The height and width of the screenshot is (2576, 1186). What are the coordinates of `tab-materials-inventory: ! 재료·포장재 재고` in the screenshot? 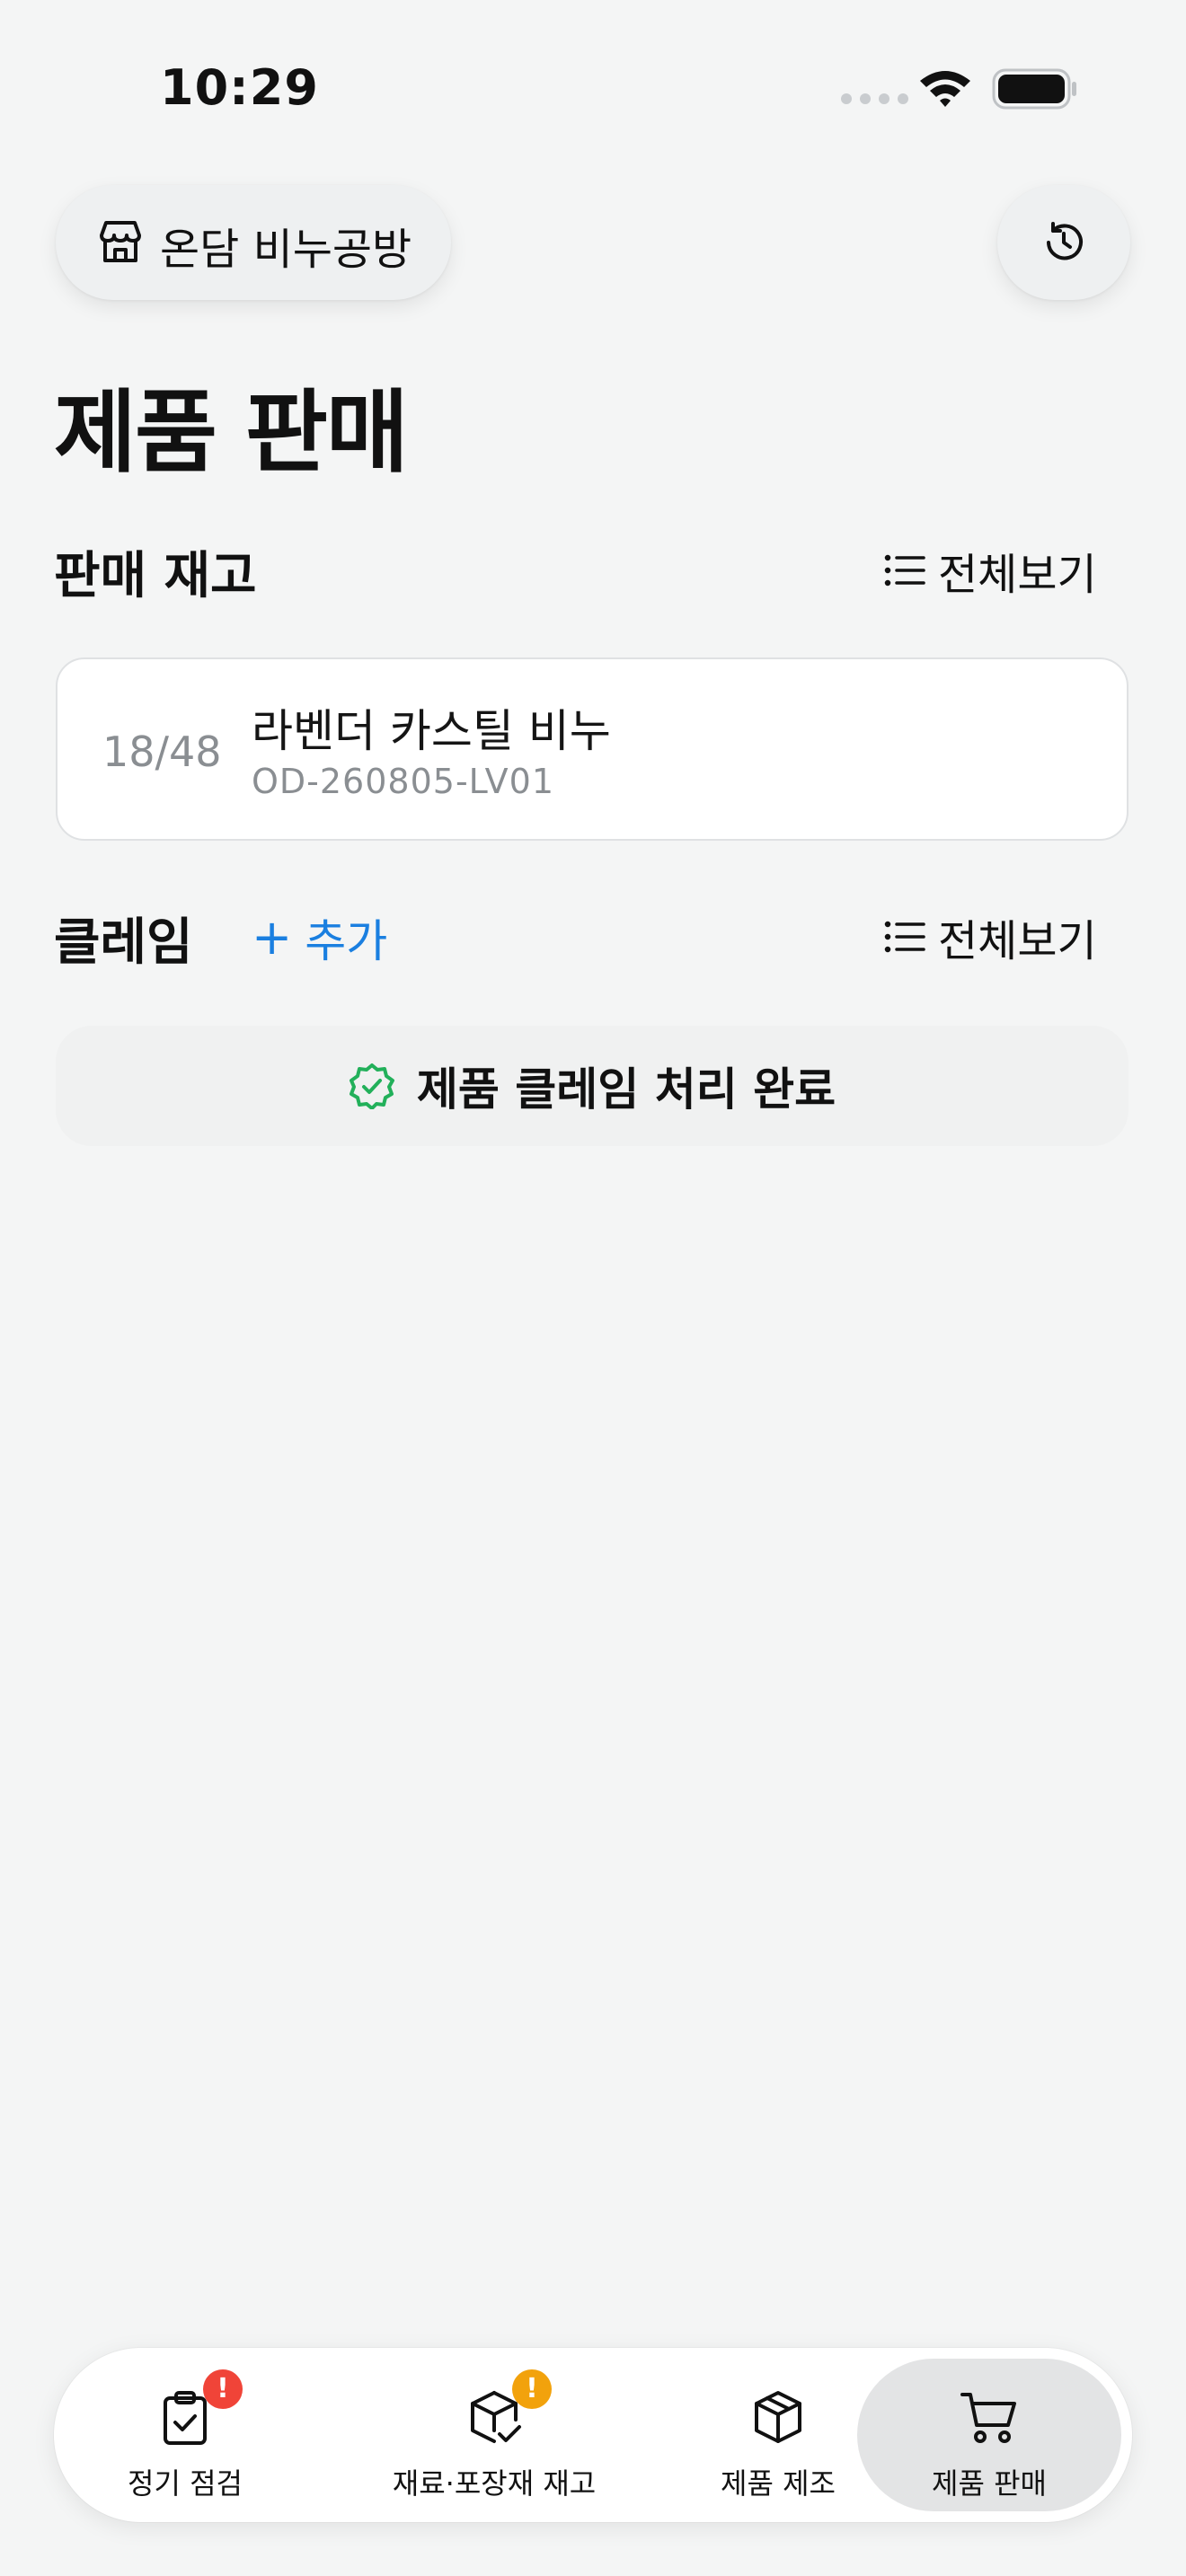 It's located at (494, 2435).